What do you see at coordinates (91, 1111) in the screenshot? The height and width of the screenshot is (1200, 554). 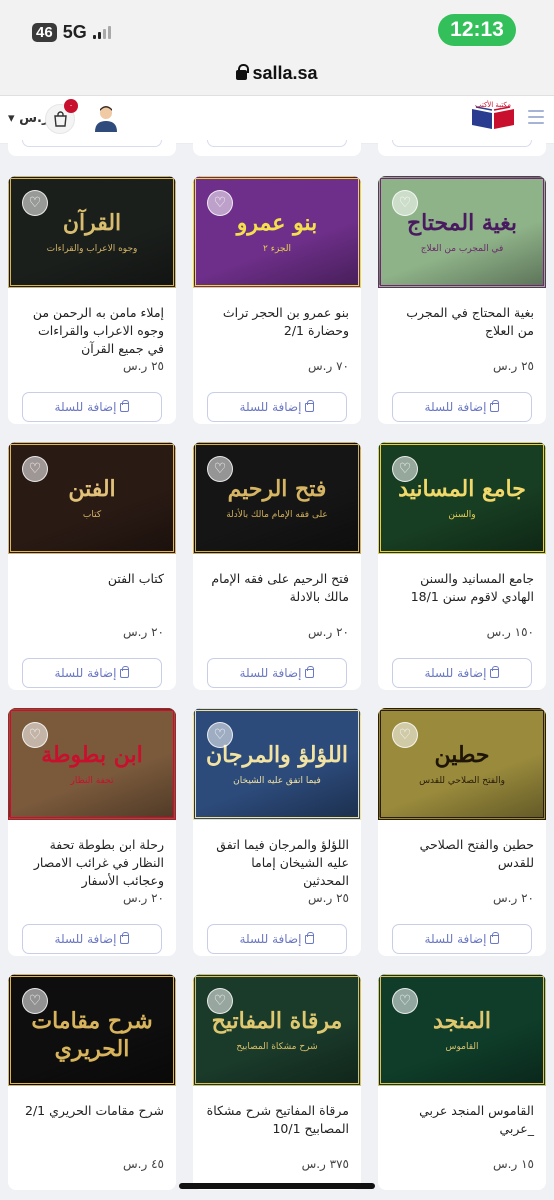 I see `product-name: شرح مقامات الحريري 2/1` at bounding box center [91, 1111].